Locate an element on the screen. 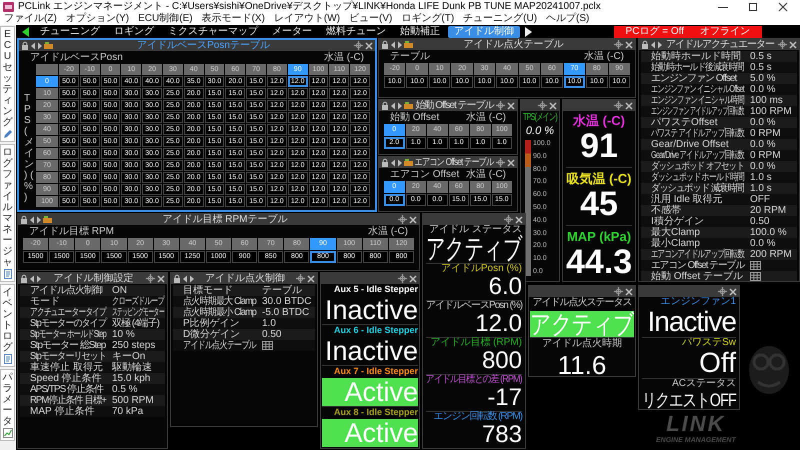 This screenshot has height=450, width=800. chart-icon is located at coordinates (7, 433).